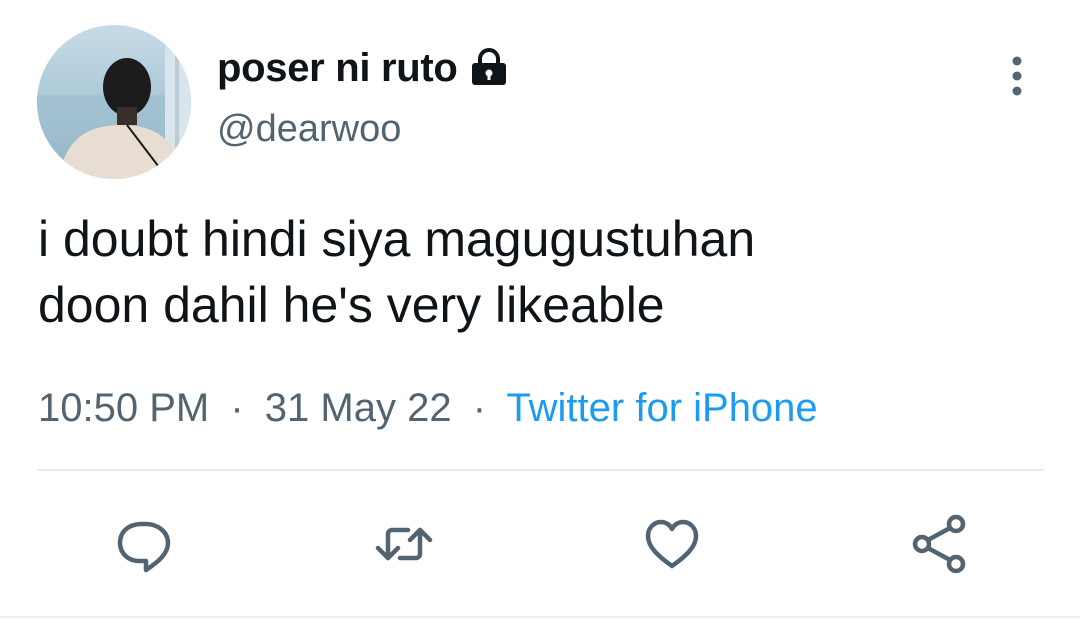  What do you see at coordinates (397, 239) in the screenshot?
I see `tweet-text-line: i doubt hindi siya magugustuhan` at bounding box center [397, 239].